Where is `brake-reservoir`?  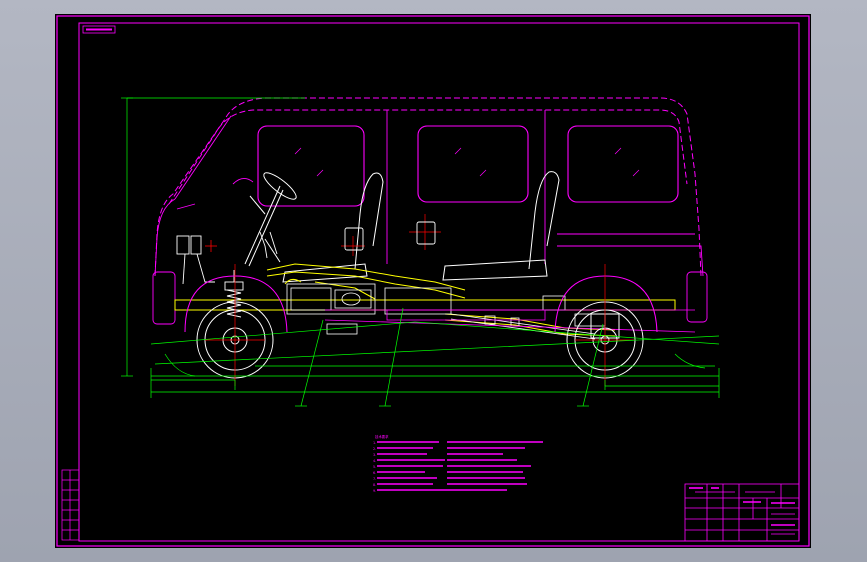
brake-reservoir is located at coordinates (211, 246).